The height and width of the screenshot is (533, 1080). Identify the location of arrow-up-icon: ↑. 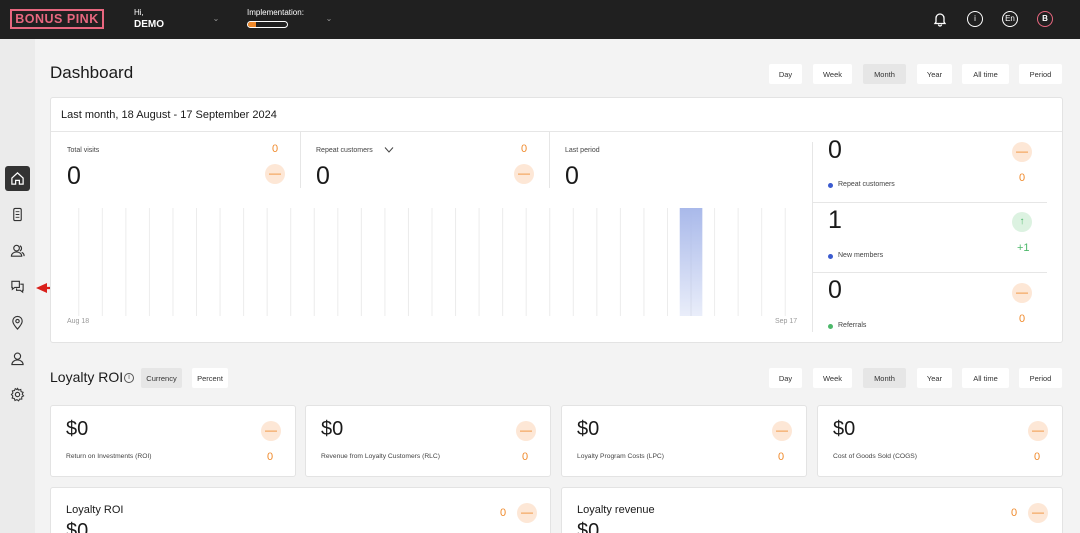
(1022, 222).